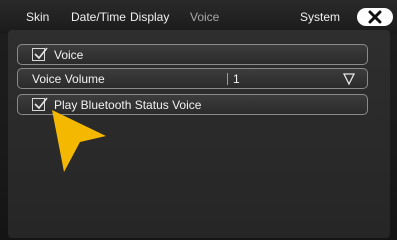 The width and height of the screenshot is (397, 240). What do you see at coordinates (37, 17) in the screenshot?
I see `tab-skin: Skin` at bounding box center [37, 17].